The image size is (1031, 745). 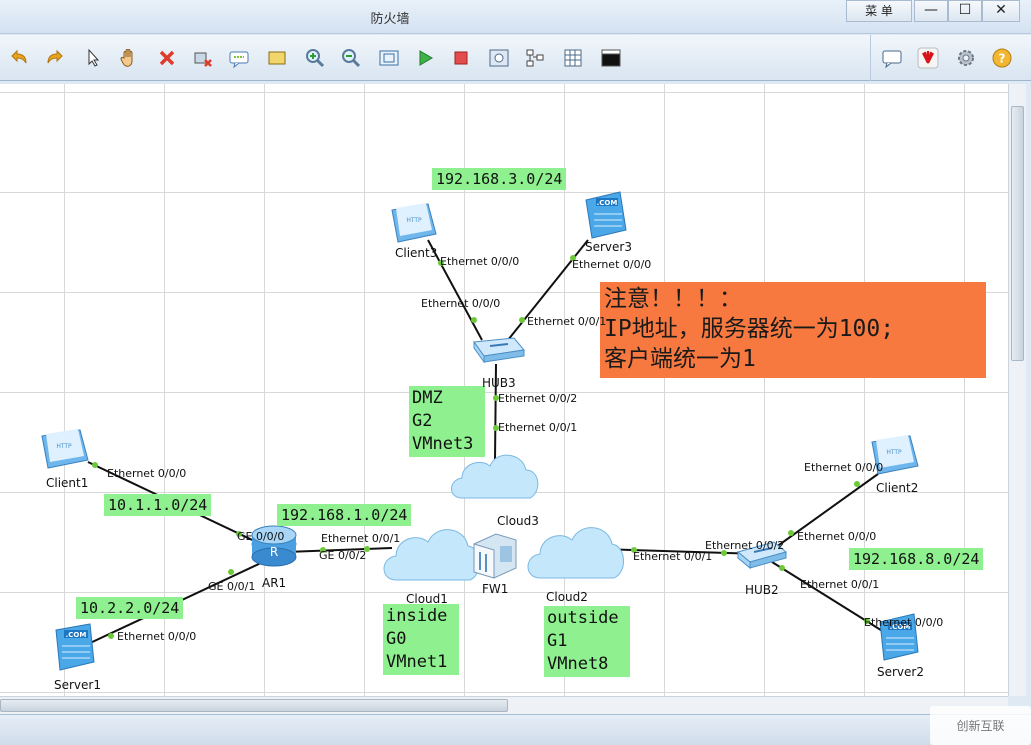 What do you see at coordinates (77, 685) in the screenshot?
I see `device-label-server1: Server1` at bounding box center [77, 685].